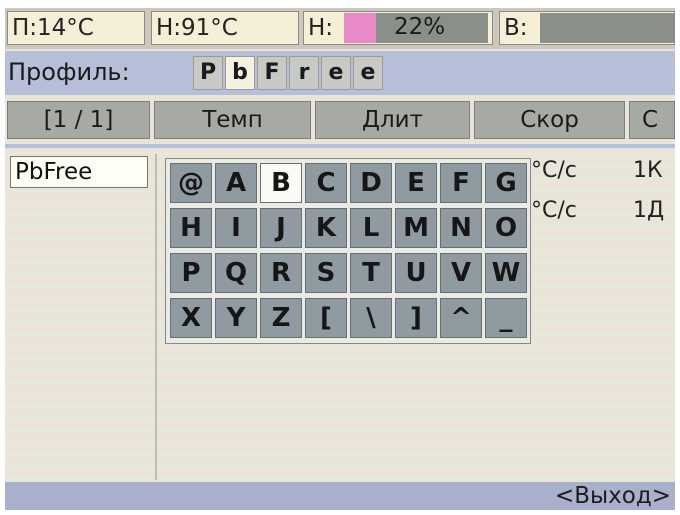  Describe the element at coordinates (326, 228) in the screenshot. I see `key: K` at that location.